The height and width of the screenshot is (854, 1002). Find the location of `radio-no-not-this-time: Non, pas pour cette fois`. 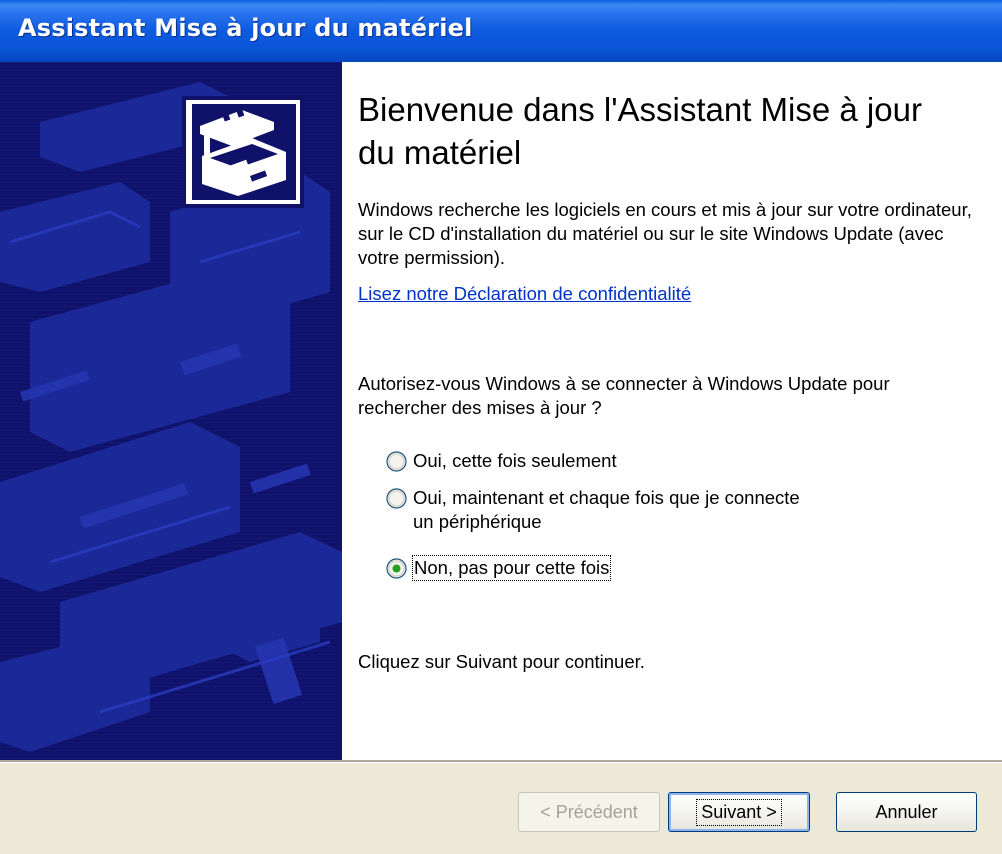

radio-no-not-this-time: Non, pas pour cette fois is located at coordinates (499, 568).